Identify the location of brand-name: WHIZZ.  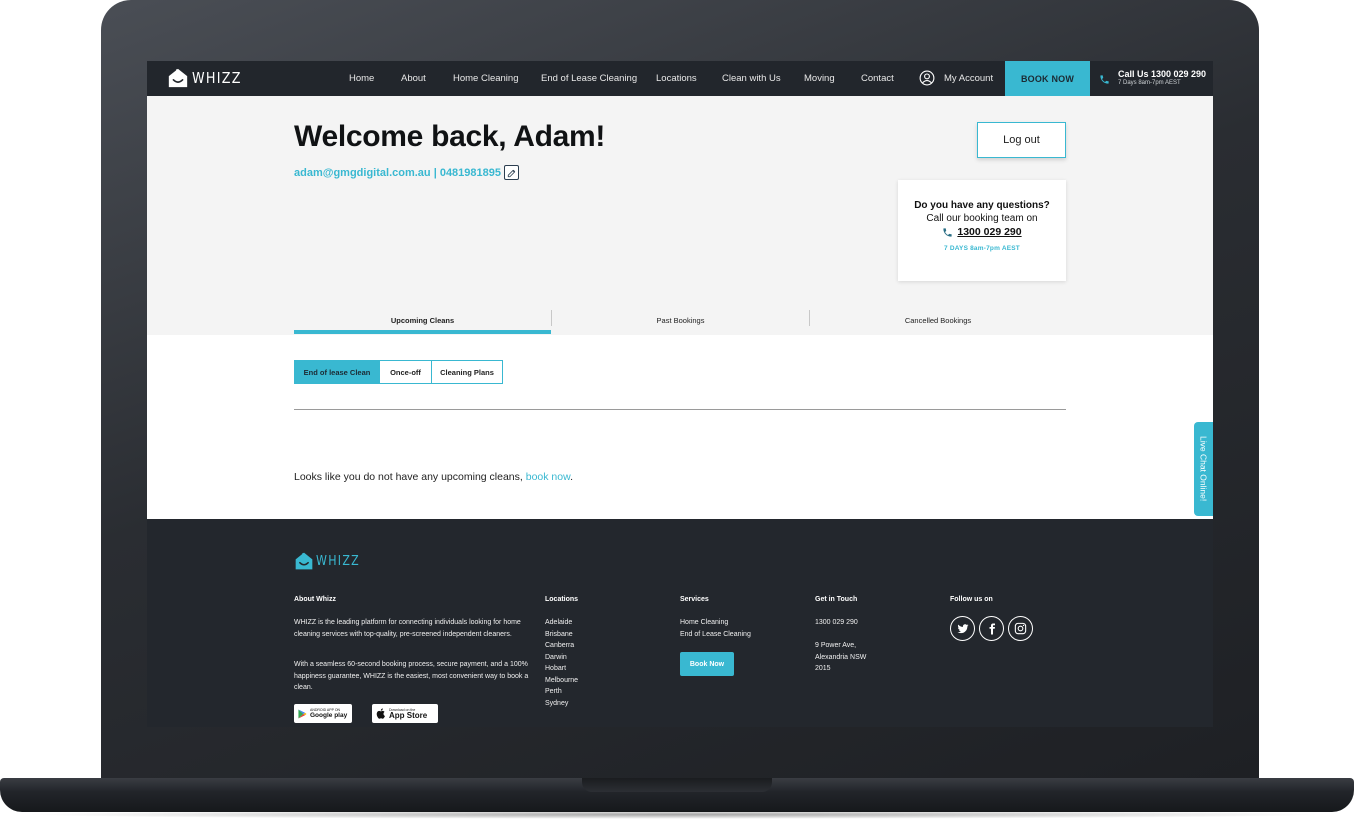
(217, 78).